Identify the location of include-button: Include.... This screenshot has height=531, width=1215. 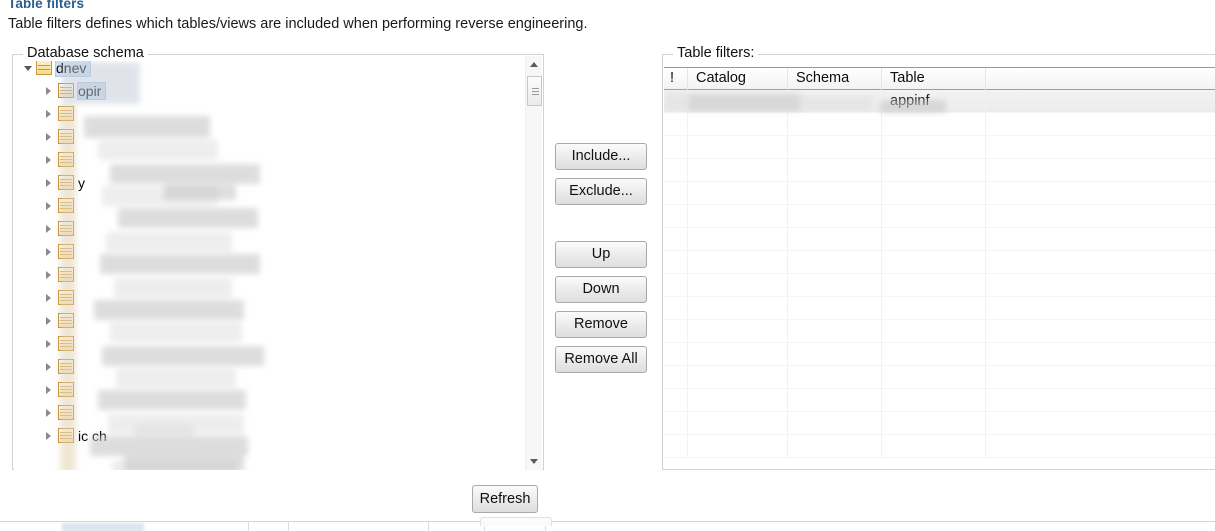
(601, 156).